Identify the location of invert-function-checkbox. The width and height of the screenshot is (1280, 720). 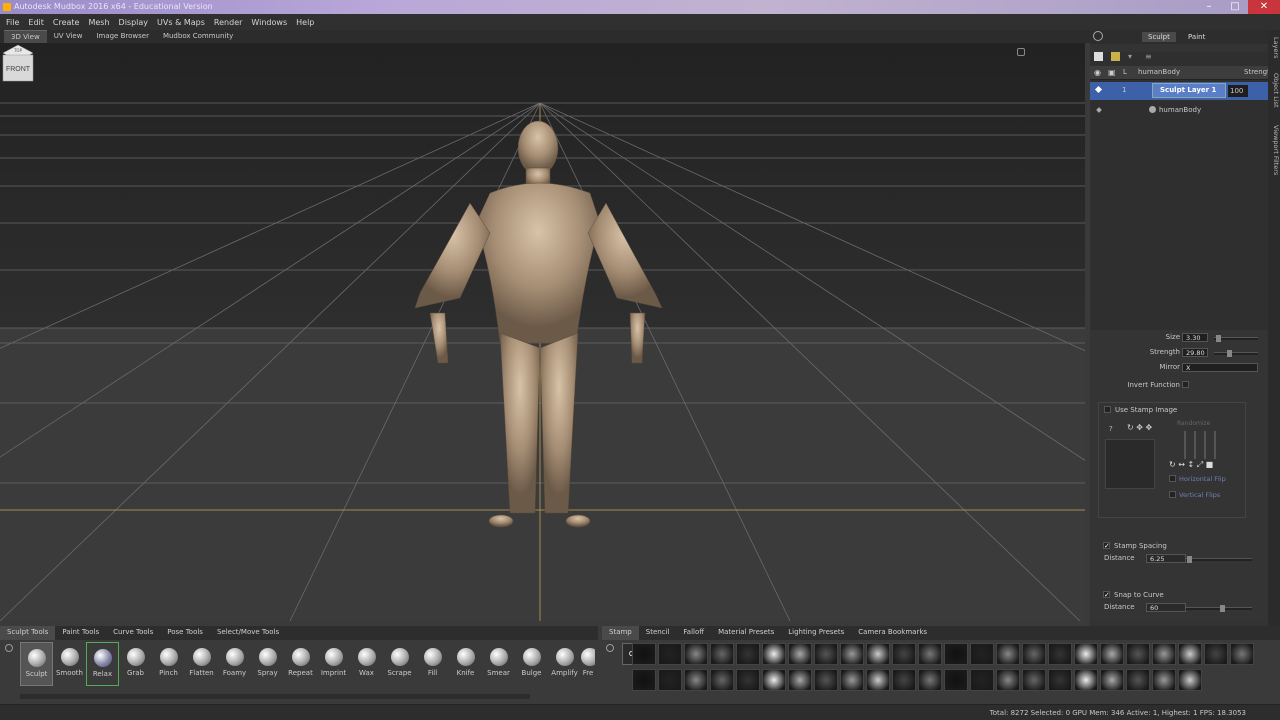
(1185, 384).